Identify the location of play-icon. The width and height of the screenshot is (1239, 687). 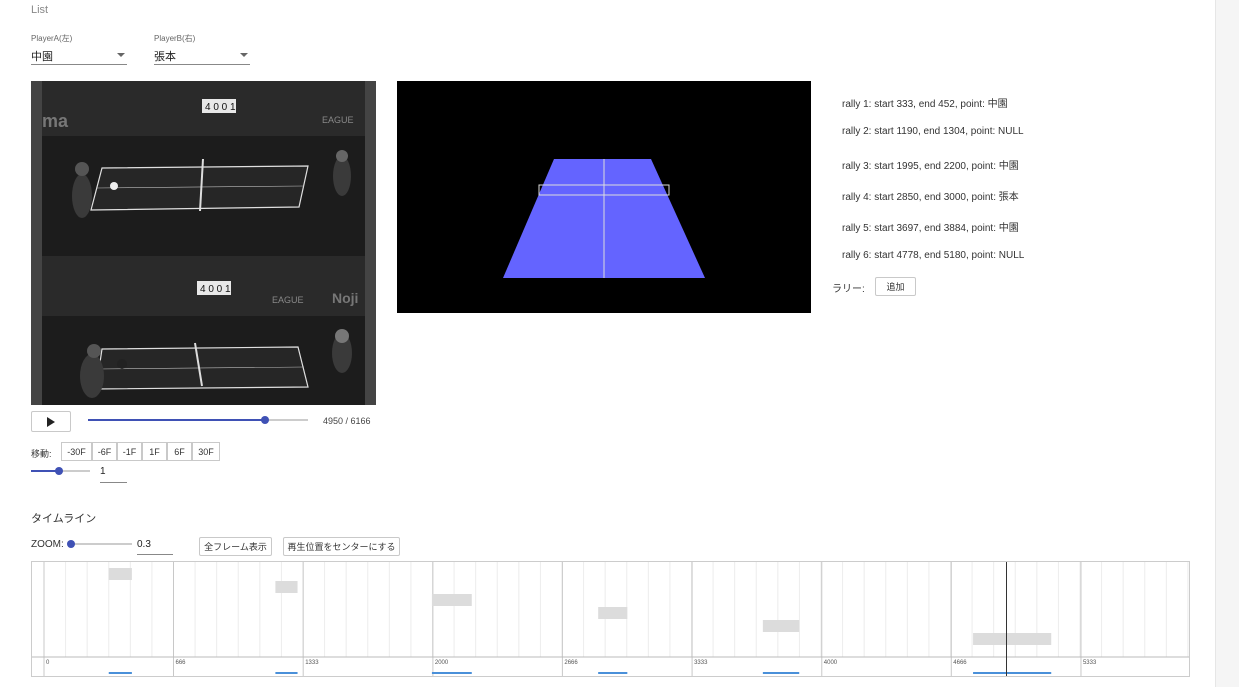
(51, 421).